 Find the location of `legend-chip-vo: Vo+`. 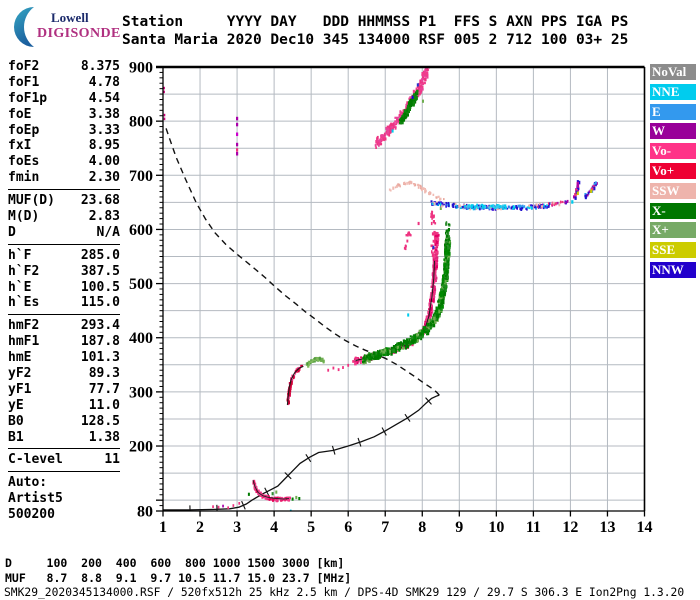

legend-chip-vo: Vo+ is located at coordinates (673, 170).